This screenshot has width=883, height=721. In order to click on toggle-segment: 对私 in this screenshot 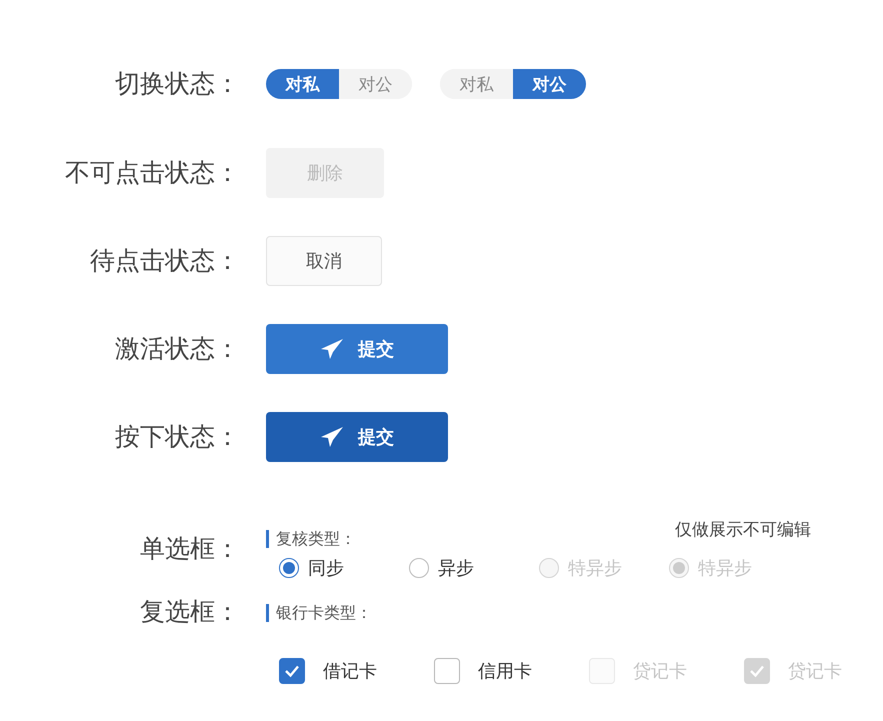, I will do `click(302, 84)`.